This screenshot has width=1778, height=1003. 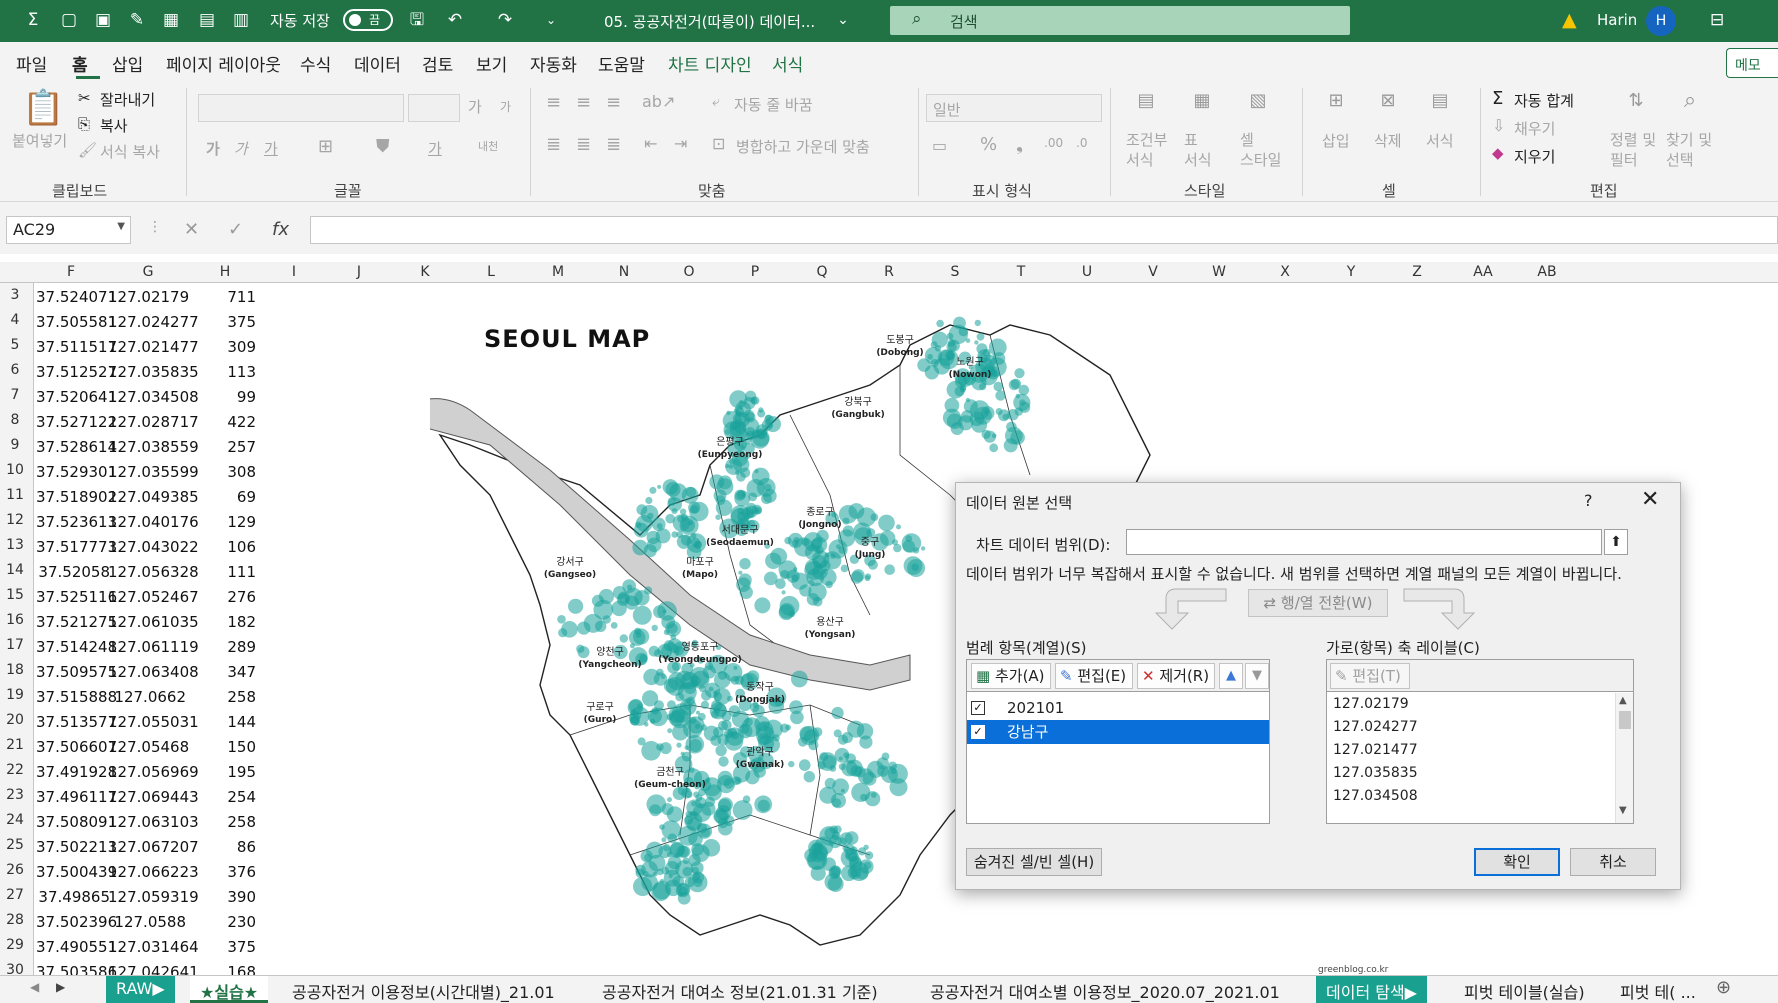 What do you see at coordinates (1636, 105) in the screenshot?
I see `sort-filter-icon: ⇅` at bounding box center [1636, 105].